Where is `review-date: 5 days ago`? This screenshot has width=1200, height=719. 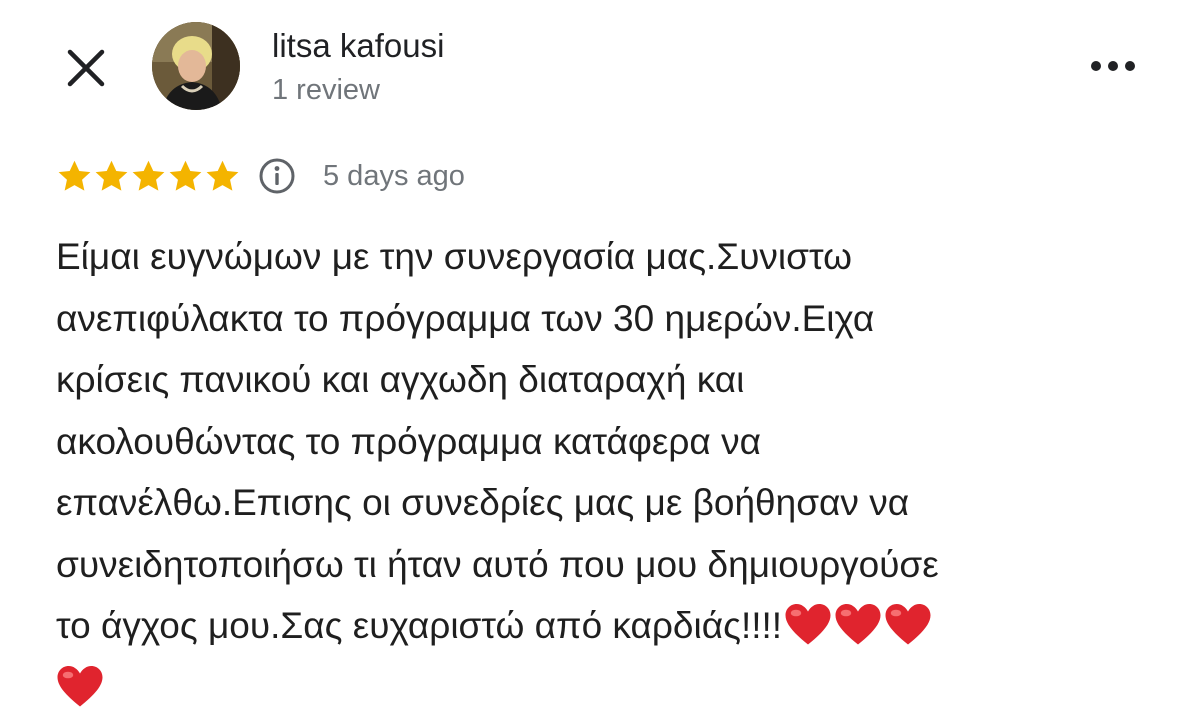 review-date: 5 days ago is located at coordinates (394, 175).